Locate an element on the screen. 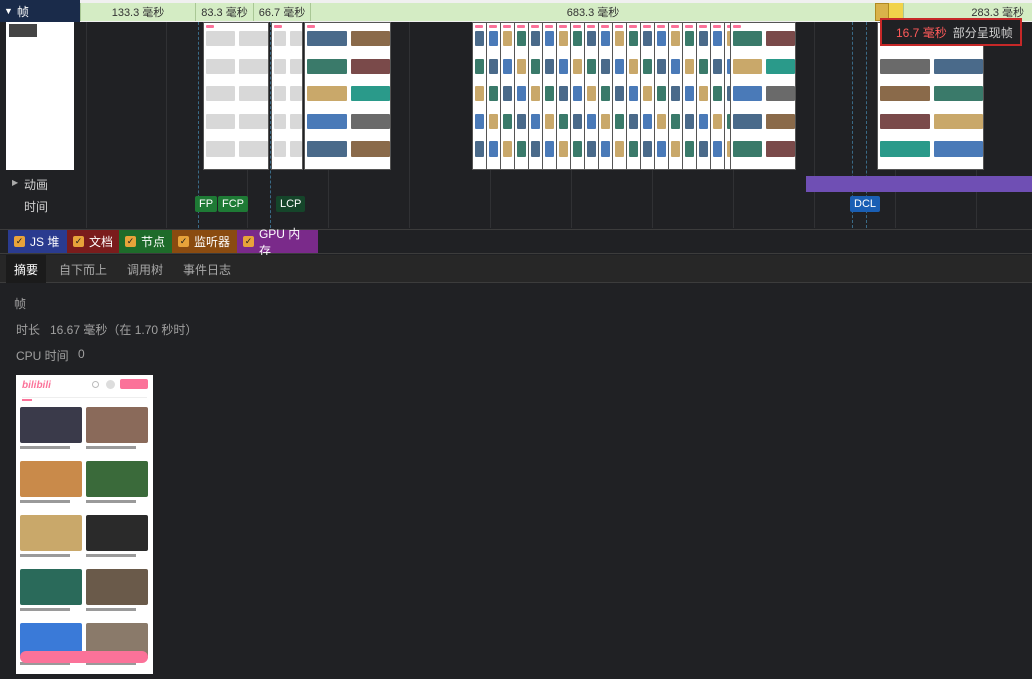 The width and height of the screenshot is (1032, 679). legend-listeners: ✓ 监听器 is located at coordinates (204, 241).